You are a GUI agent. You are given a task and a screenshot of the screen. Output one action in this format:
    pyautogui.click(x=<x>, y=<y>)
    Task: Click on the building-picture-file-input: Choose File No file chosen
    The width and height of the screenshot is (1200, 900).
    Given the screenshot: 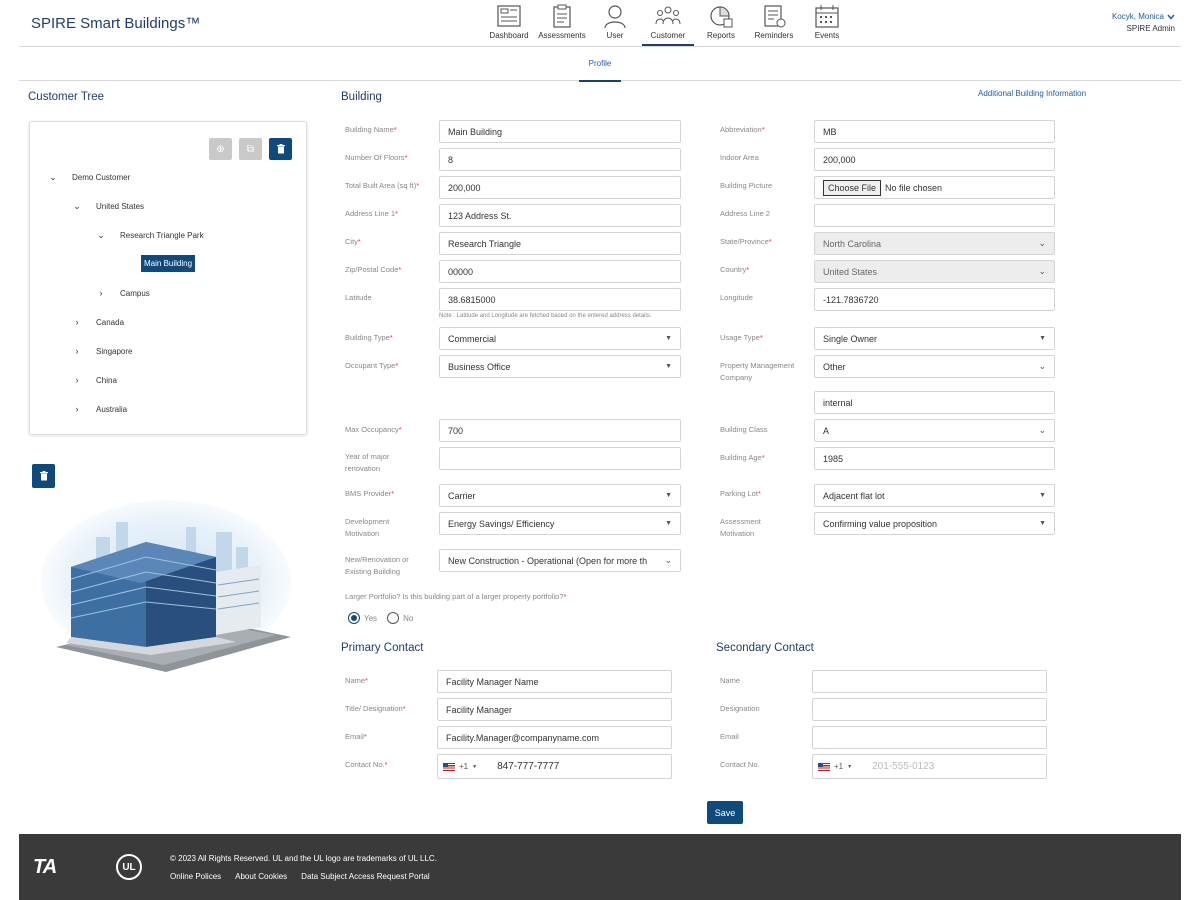 What is the action you would take?
    pyautogui.click(x=934, y=187)
    